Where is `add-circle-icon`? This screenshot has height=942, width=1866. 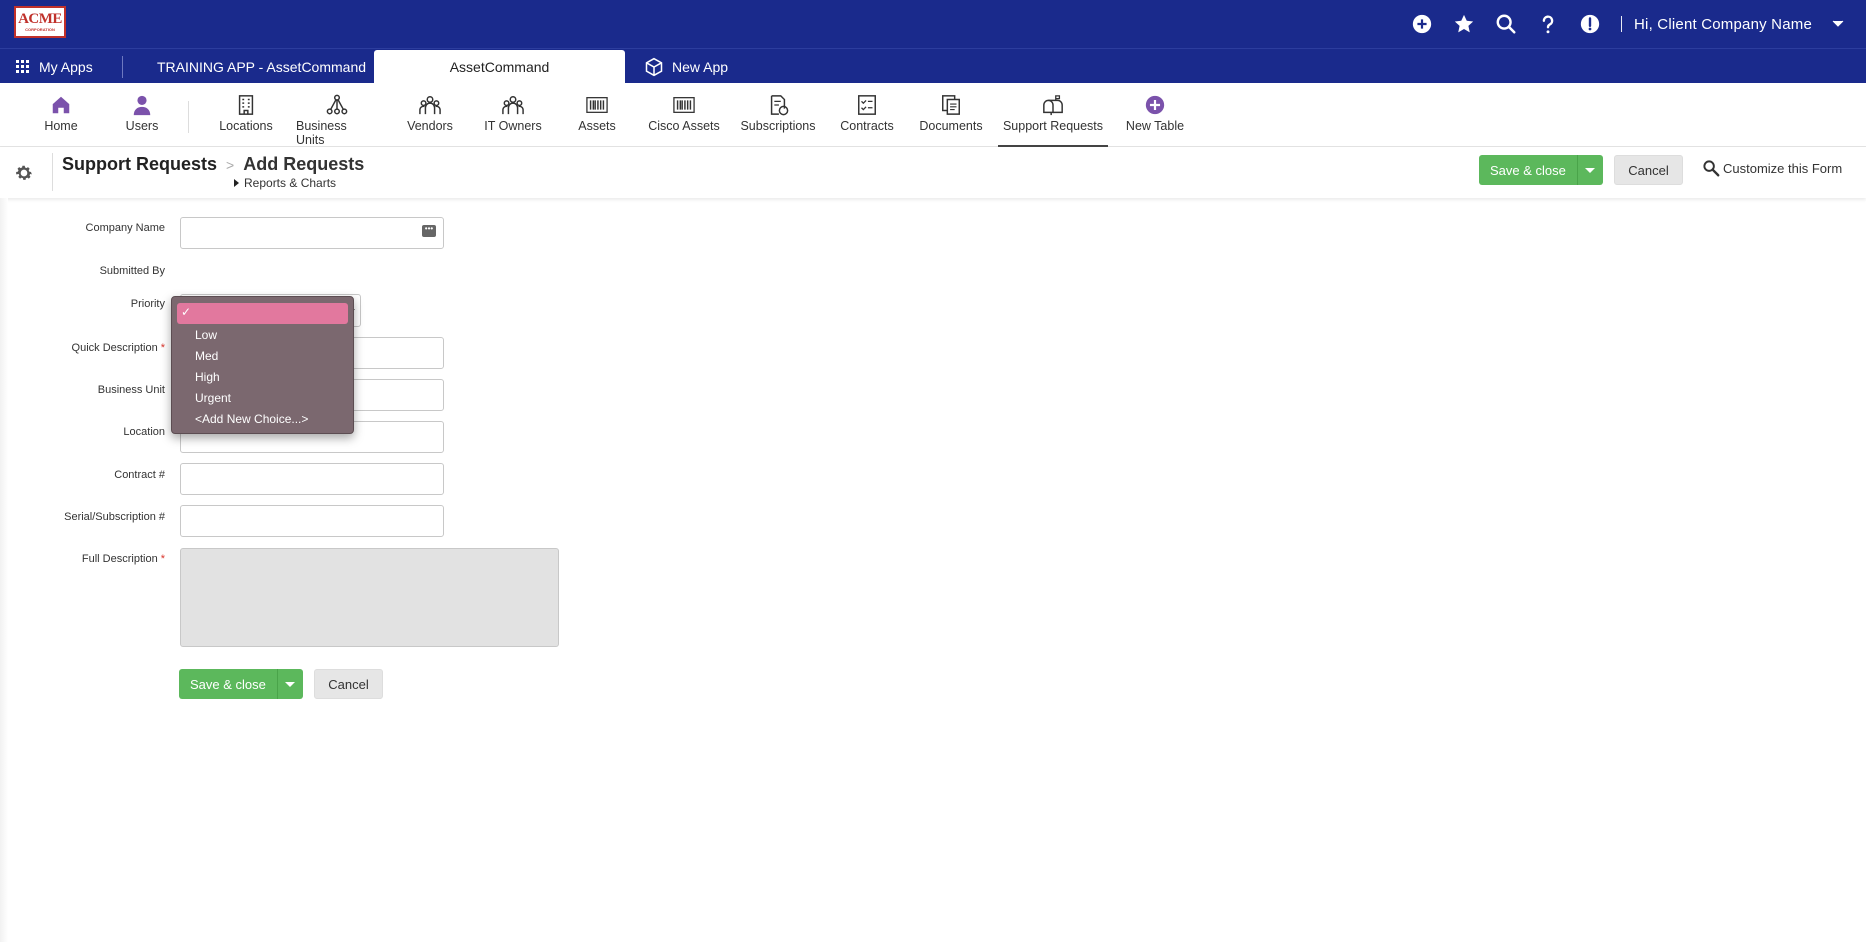 add-circle-icon is located at coordinates (1155, 105).